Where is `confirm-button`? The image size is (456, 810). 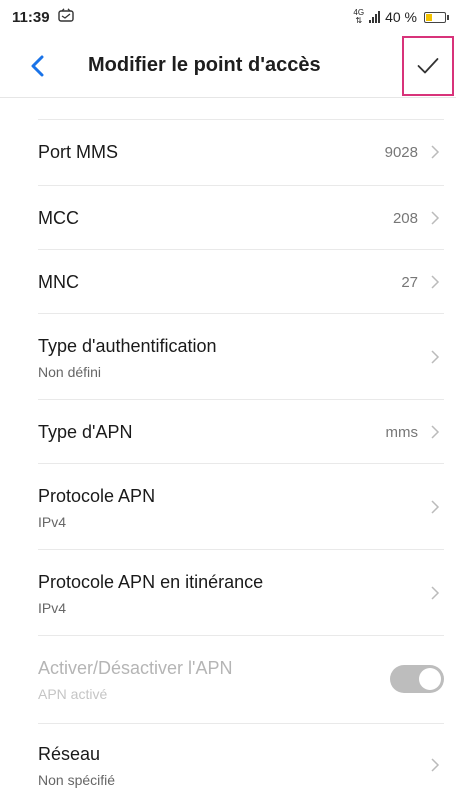
confirm-button is located at coordinates (428, 66).